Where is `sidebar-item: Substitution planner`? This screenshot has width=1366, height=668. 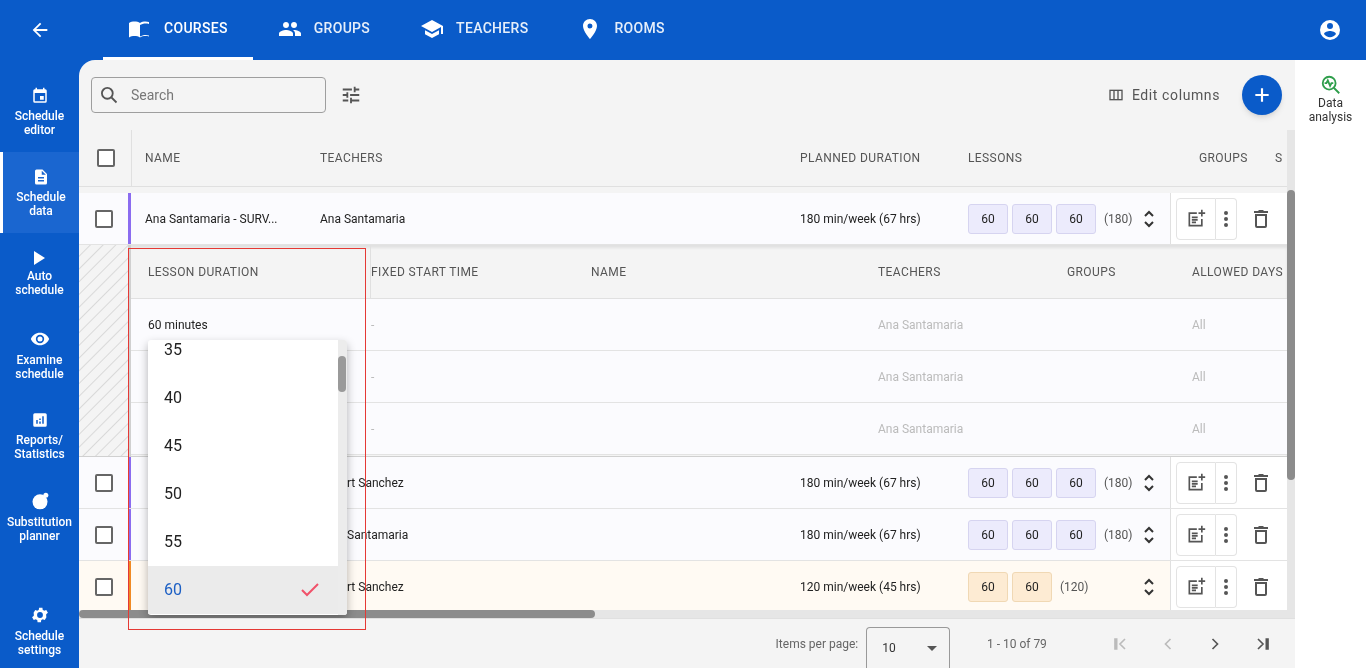
sidebar-item: Substitution planner is located at coordinates (39, 516).